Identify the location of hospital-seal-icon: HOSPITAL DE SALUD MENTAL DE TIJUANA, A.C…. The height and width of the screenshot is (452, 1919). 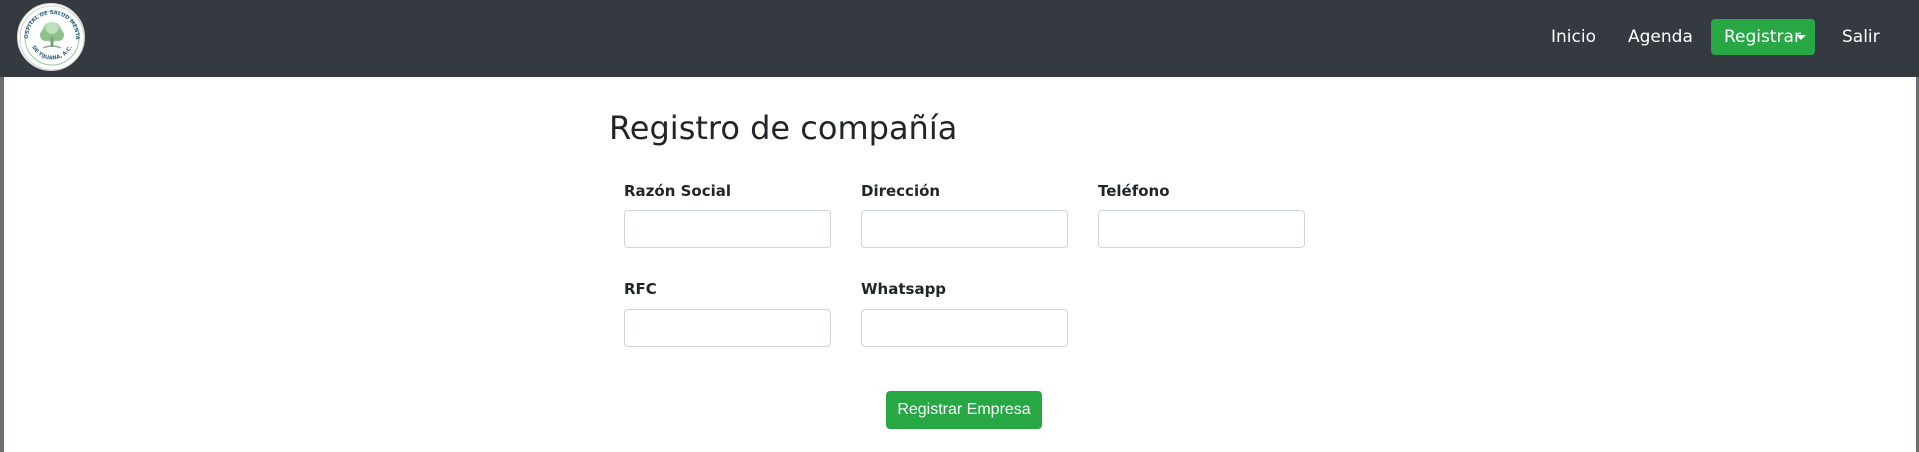
(51, 37).